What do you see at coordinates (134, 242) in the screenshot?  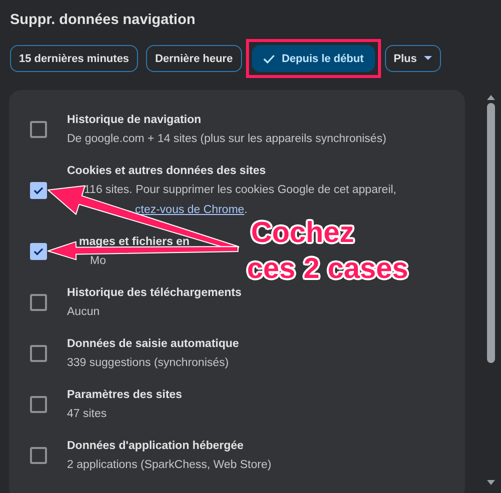 I see `option-title: mages et fichiers en` at bounding box center [134, 242].